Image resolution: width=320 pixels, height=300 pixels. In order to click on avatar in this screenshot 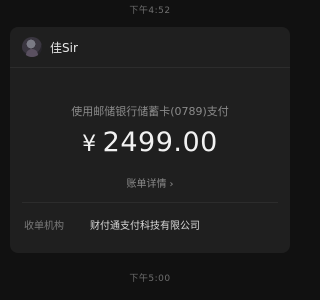, I will do `click(32, 47)`.